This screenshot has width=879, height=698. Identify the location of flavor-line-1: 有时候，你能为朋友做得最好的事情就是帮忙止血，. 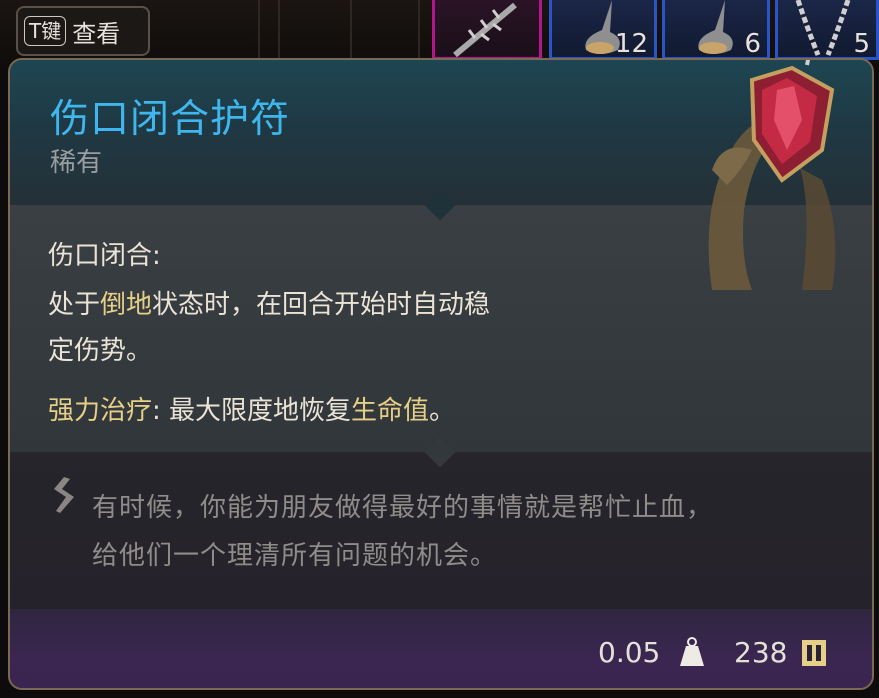
(403, 508).